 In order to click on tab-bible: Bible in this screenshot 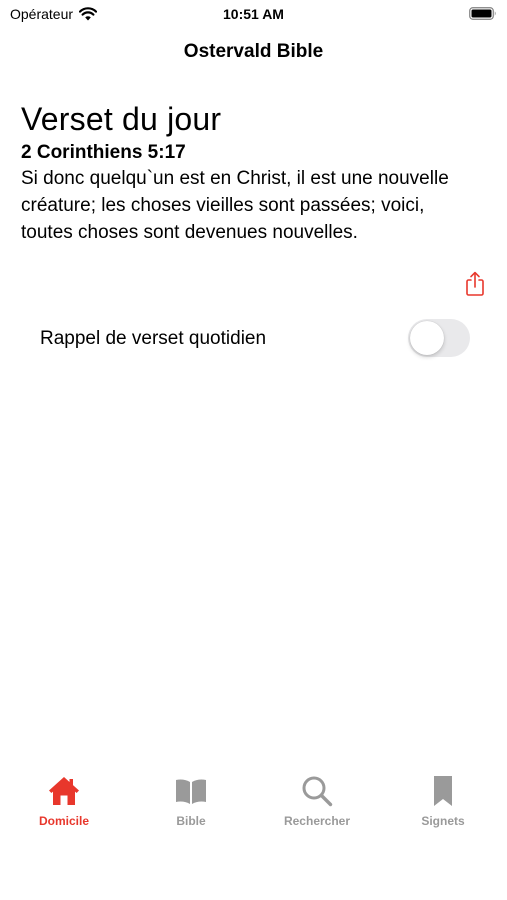, I will do `click(191, 801)`.